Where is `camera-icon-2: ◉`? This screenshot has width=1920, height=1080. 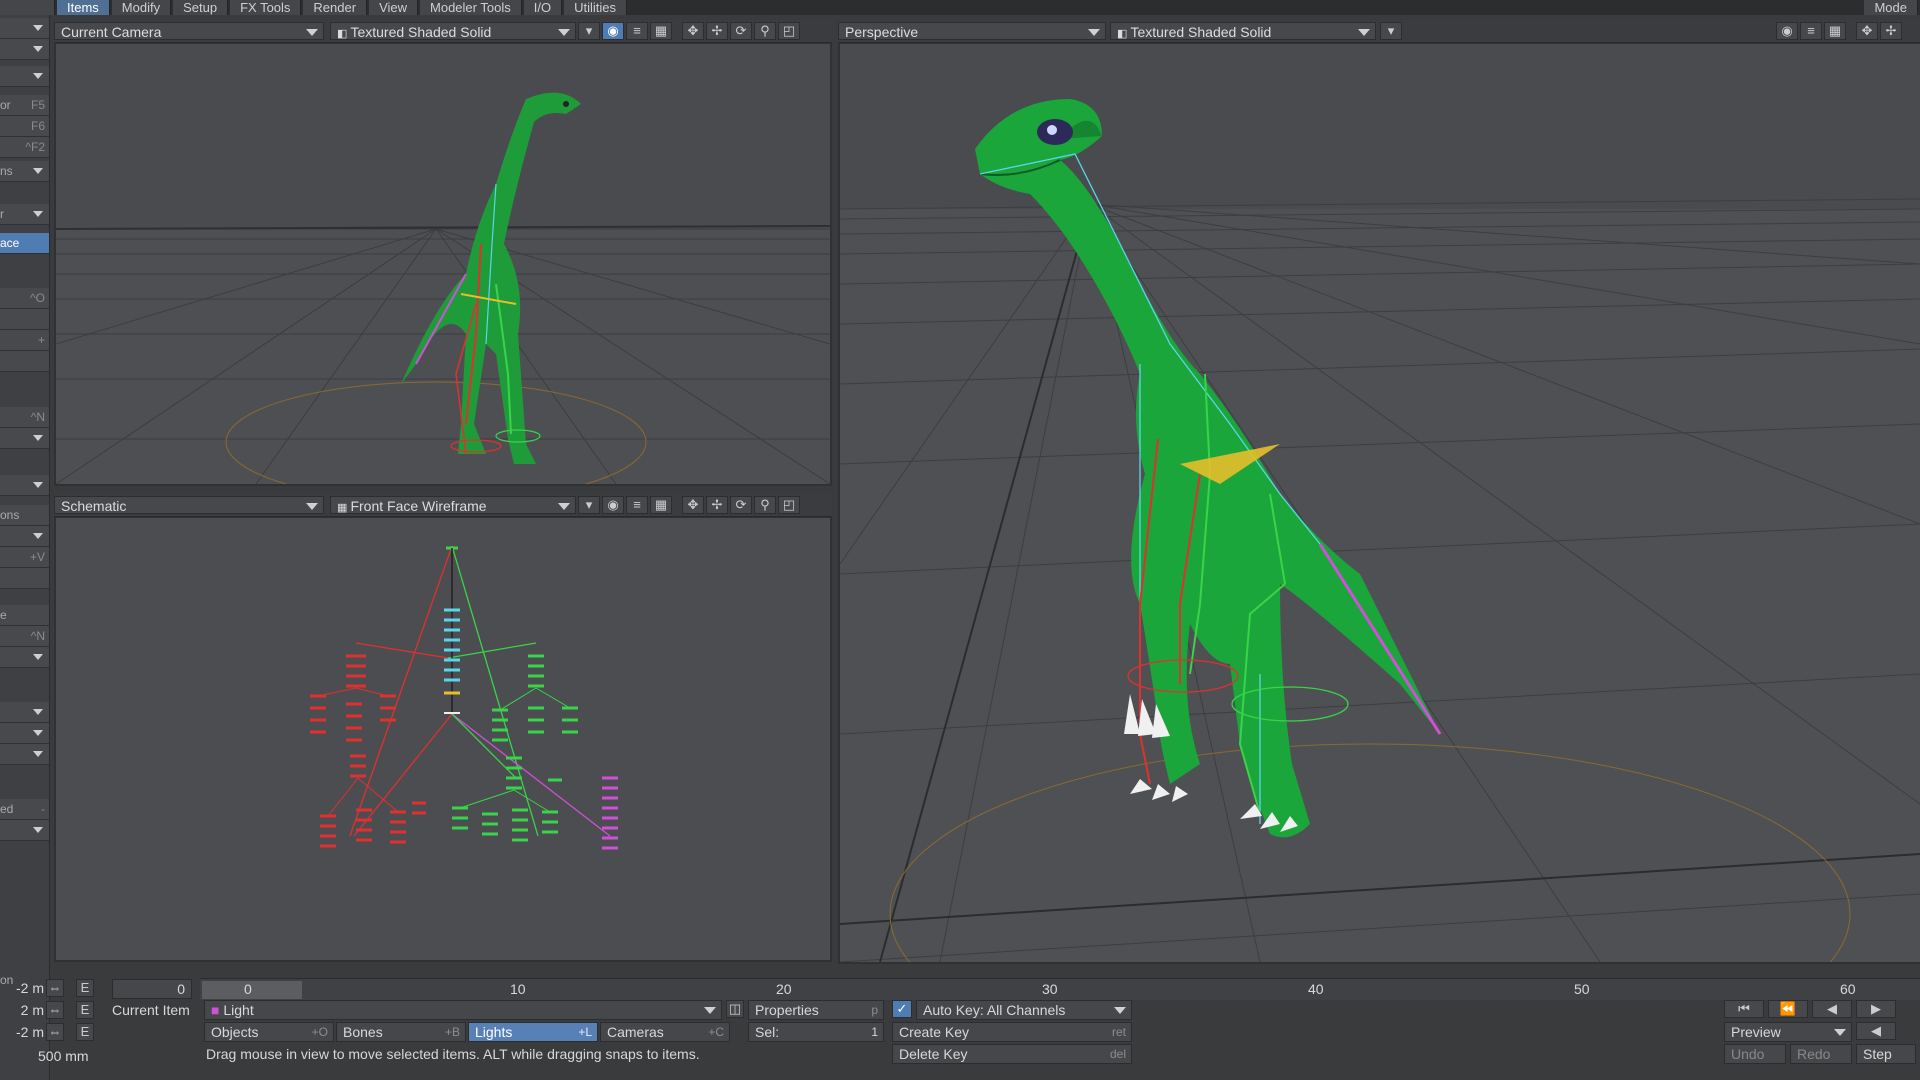
camera-icon-2: ◉ is located at coordinates (613, 505).